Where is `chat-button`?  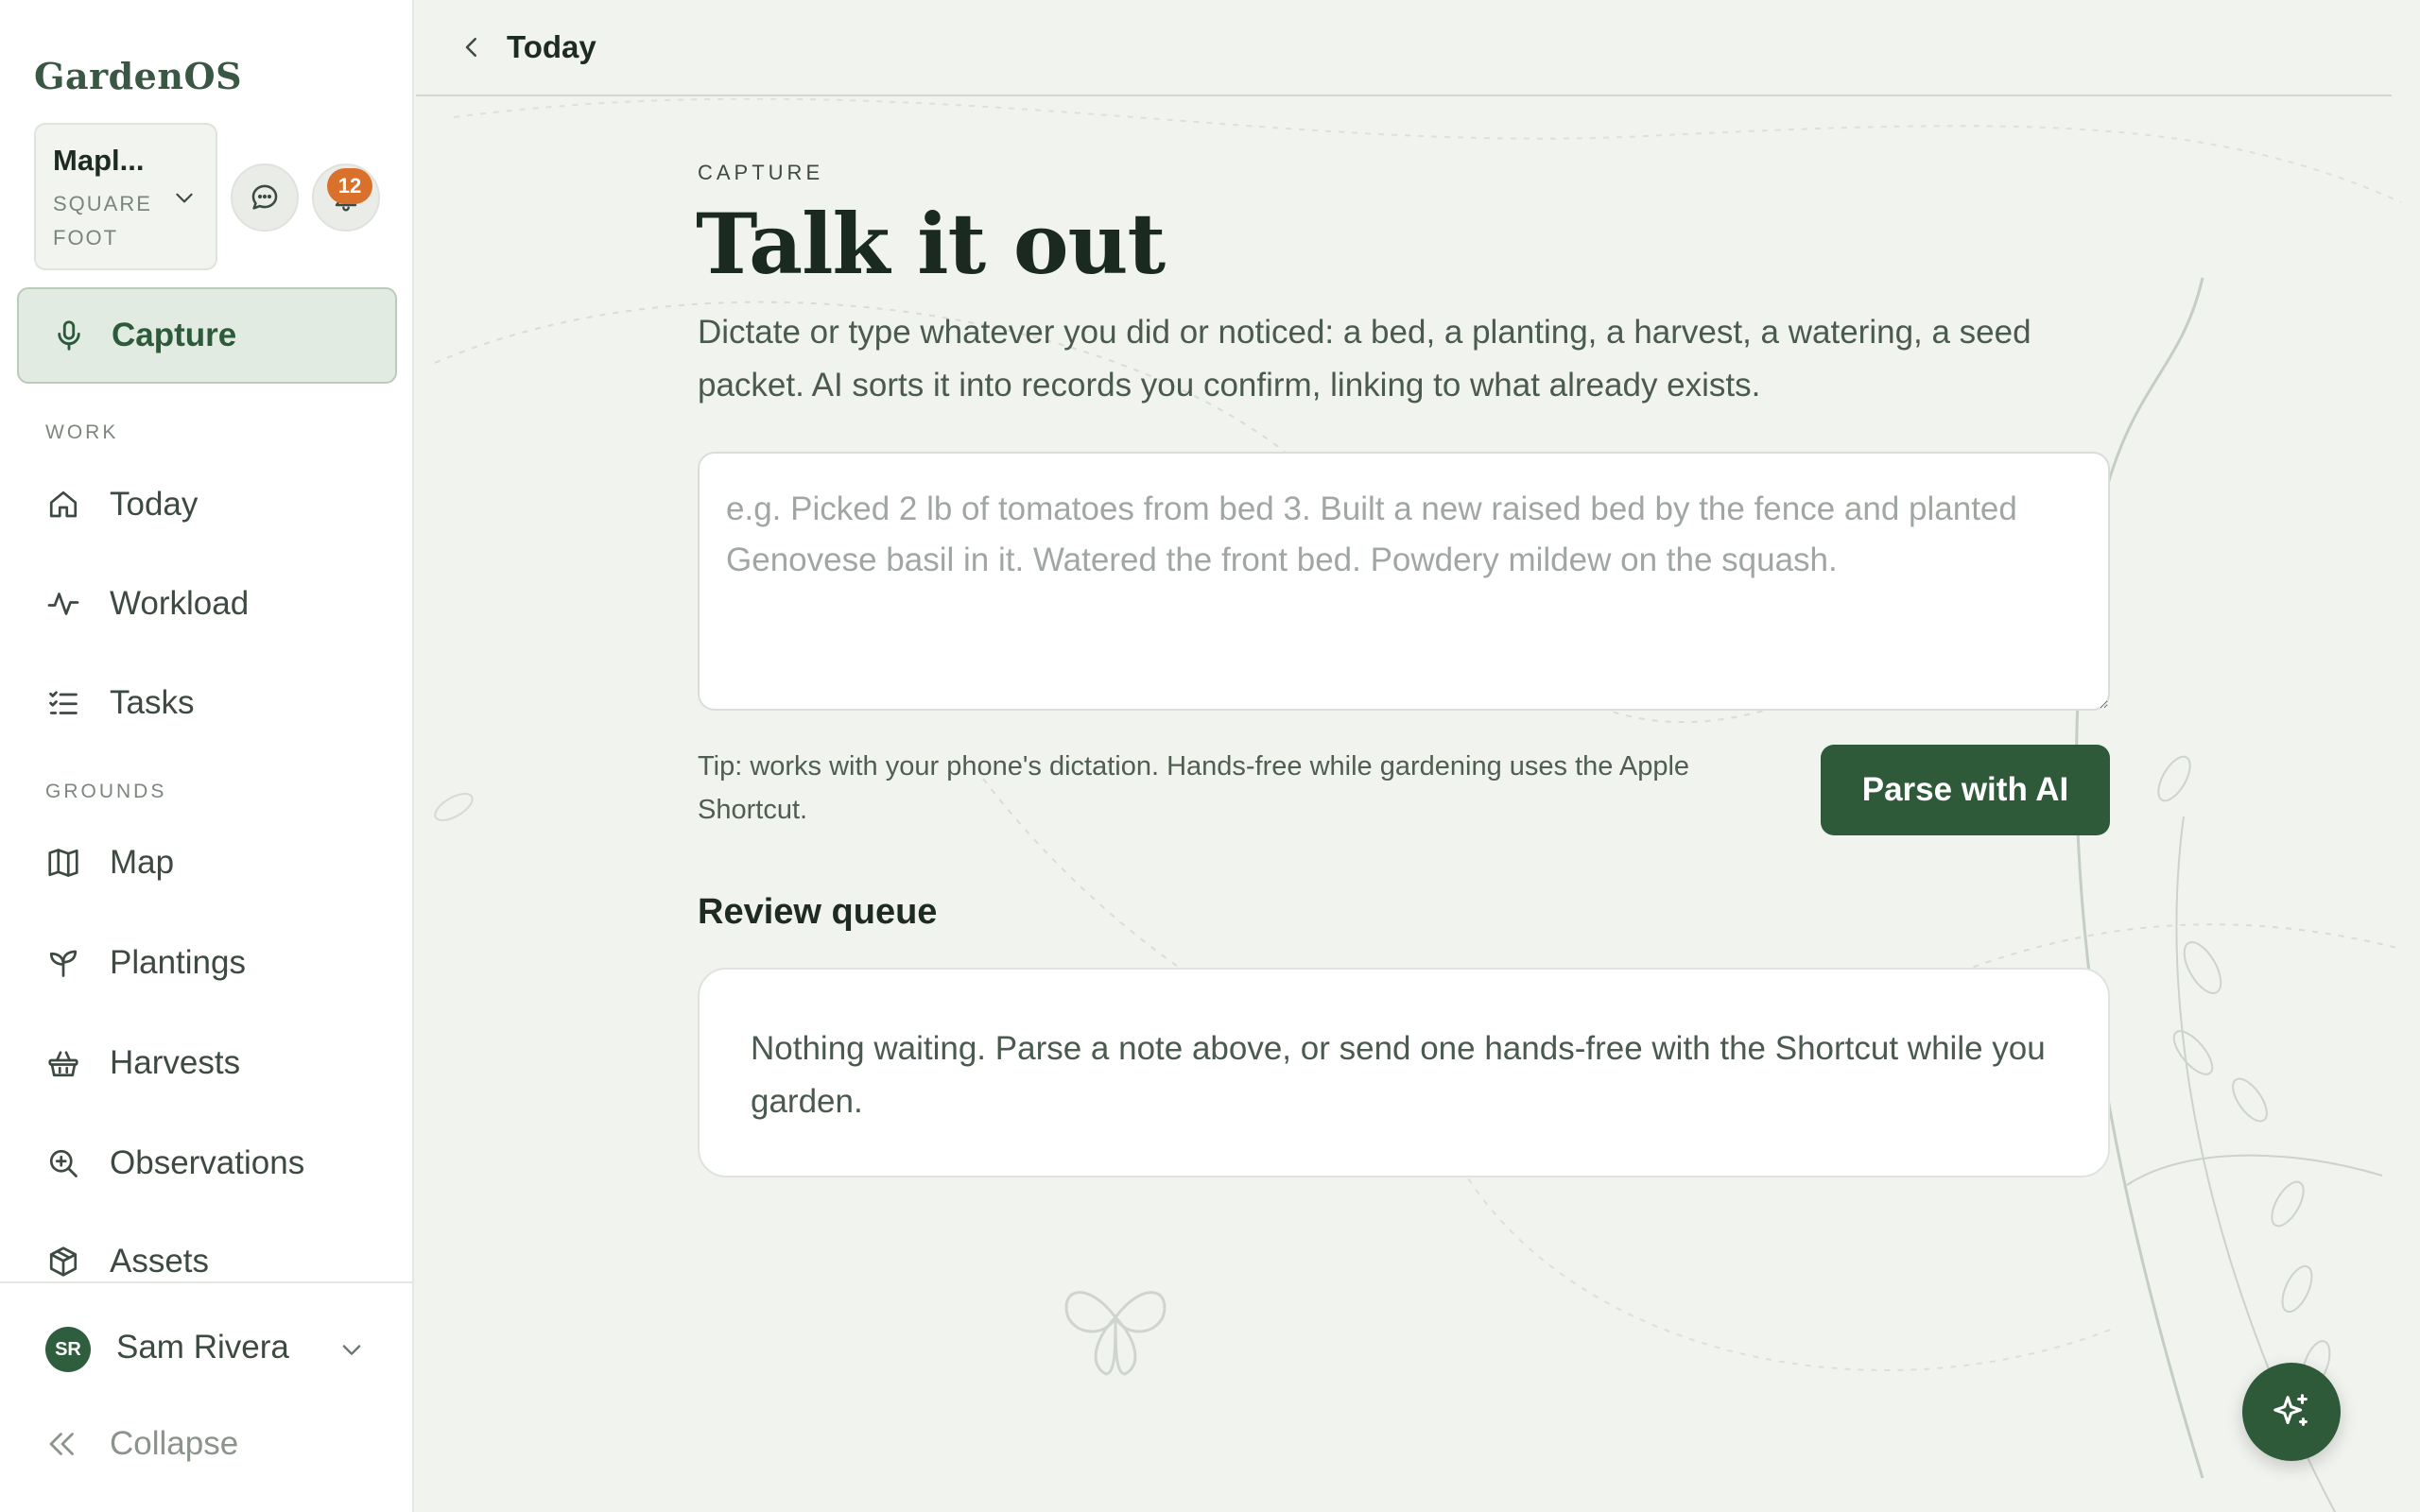
chat-button is located at coordinates (265, 197).